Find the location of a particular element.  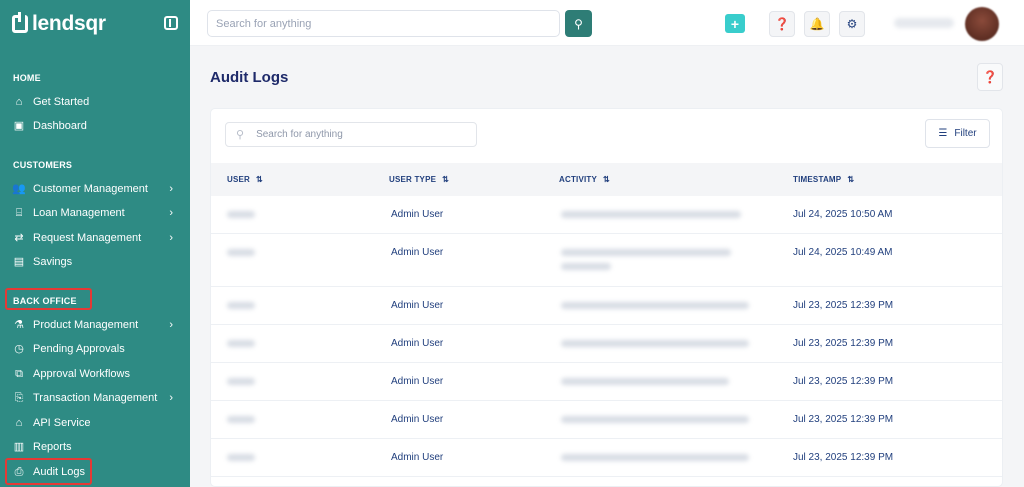

table-row: Admin User Jul 24, 2025 10:49 AM is located at coordinates (606, 260).